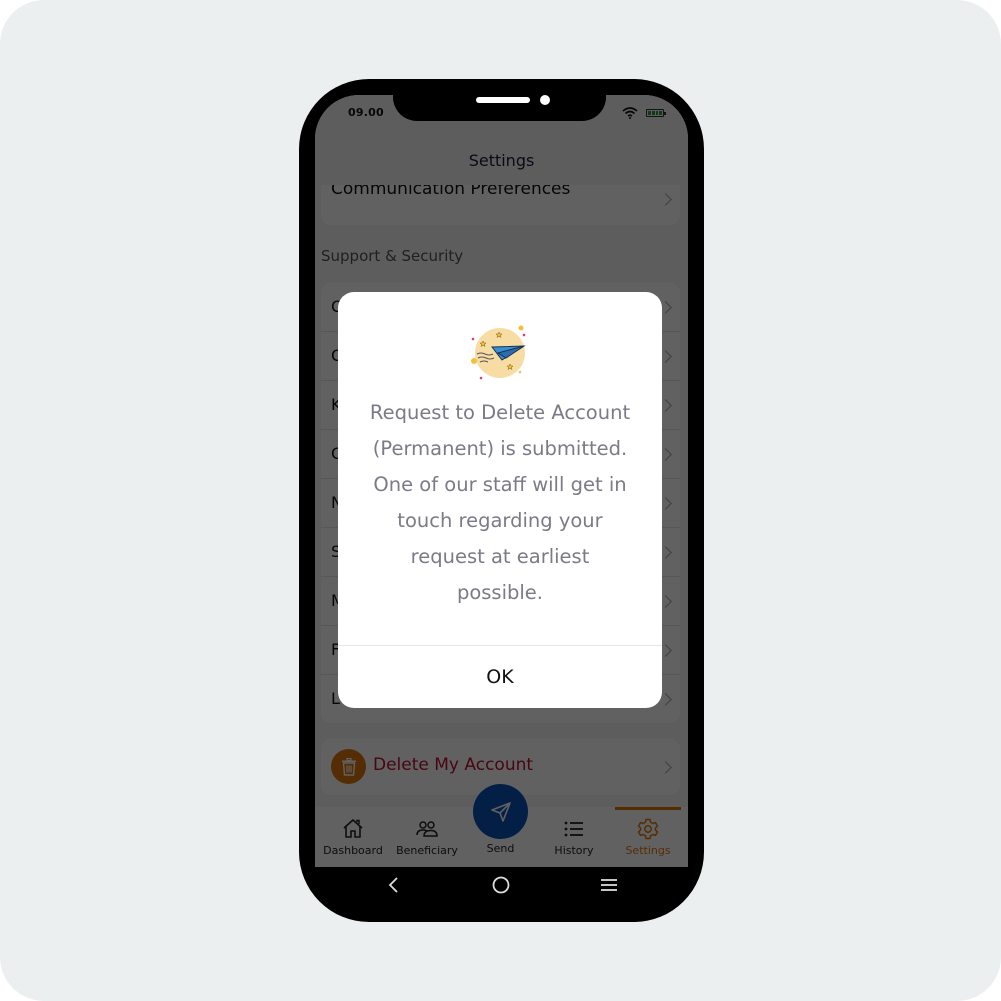  Describe the element at coordinates (500, 520) in the screenshot. I see `dialog-message-line: touch regarding your` at that location.